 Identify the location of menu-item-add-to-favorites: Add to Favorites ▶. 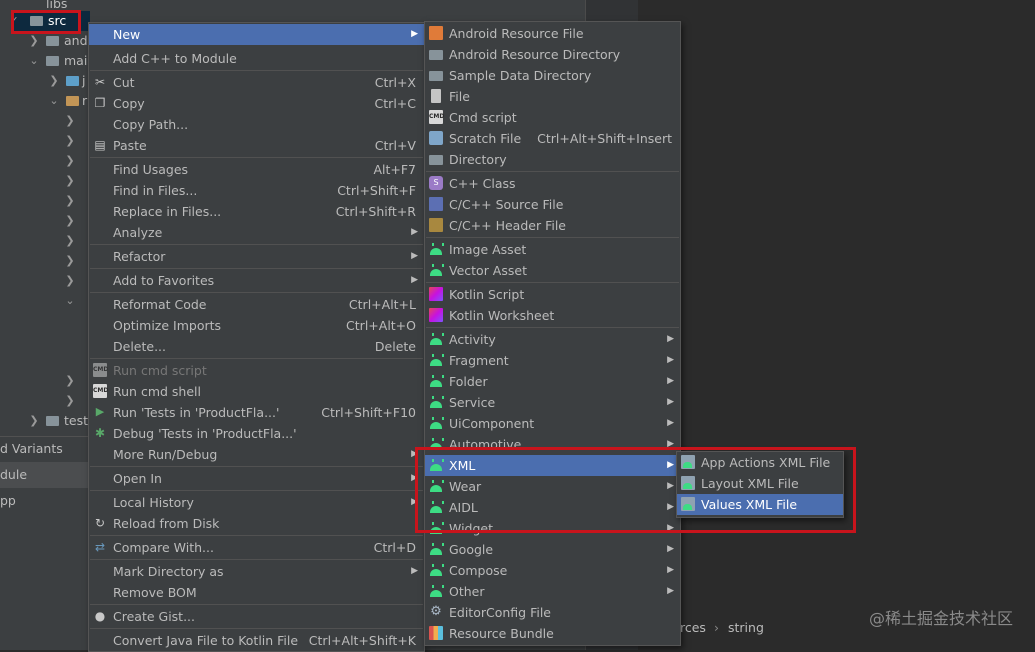
(256, 280).